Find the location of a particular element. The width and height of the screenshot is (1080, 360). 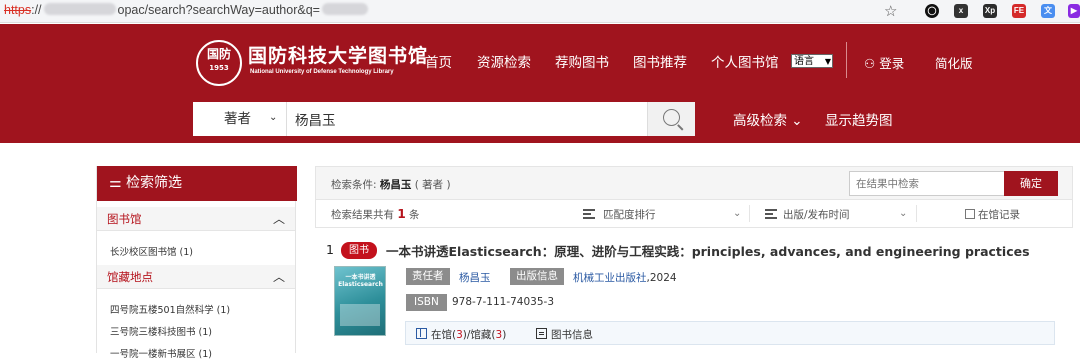

extension-circle-icon: ◯ is located at coordinates (932, 11).